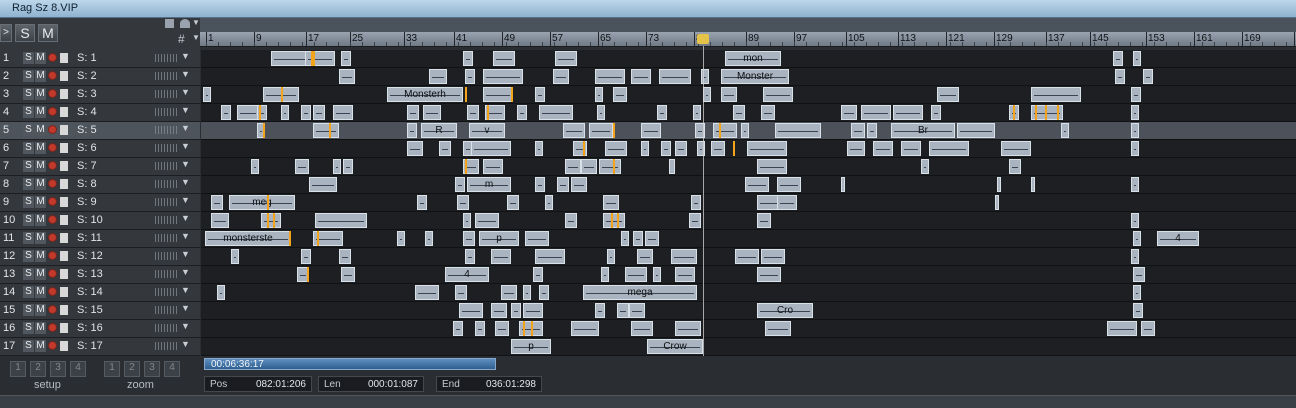 Image resolution: width=1296 pixels, height=408 pixels. Describe the element at coordinates (748, 293) in the screenshot. I see `track-lane: mega` at that location.